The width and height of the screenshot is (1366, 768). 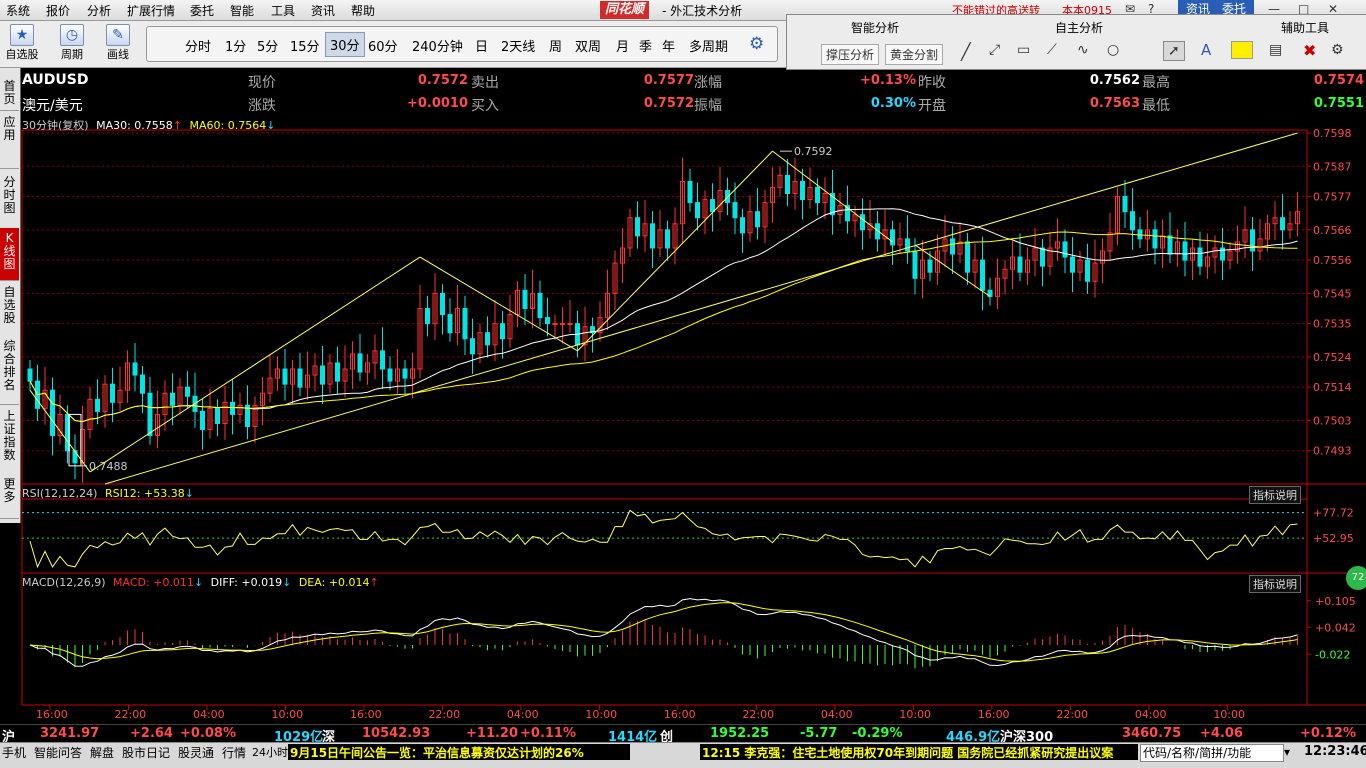 I want to click on rsi-tick-label: +52.95, so click(x=1333, y=538).